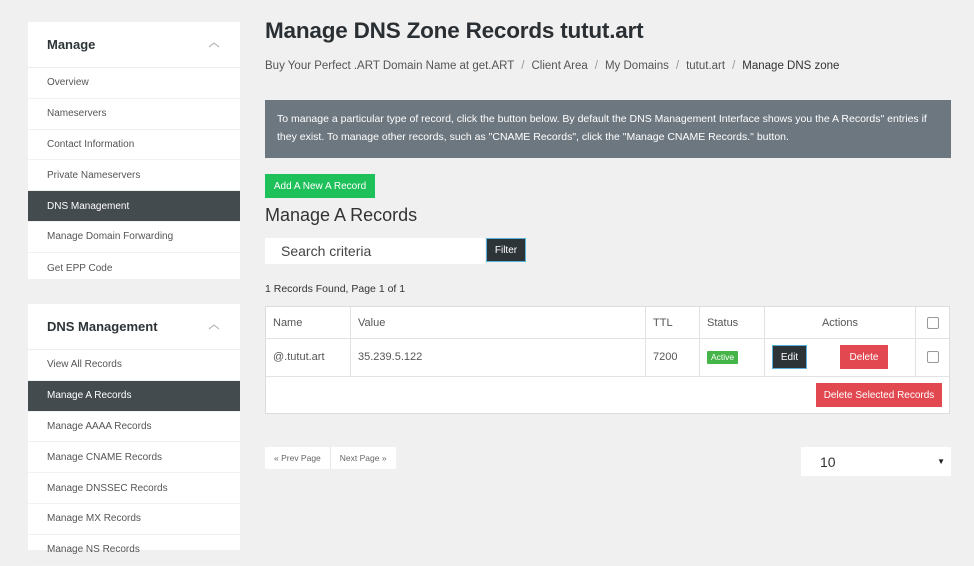 The width and height of the screenshot is (974, 566). Describe the element at coordinates (876, 461) in the screenshot. I see `per-page-select: 10 ▼` at that location.